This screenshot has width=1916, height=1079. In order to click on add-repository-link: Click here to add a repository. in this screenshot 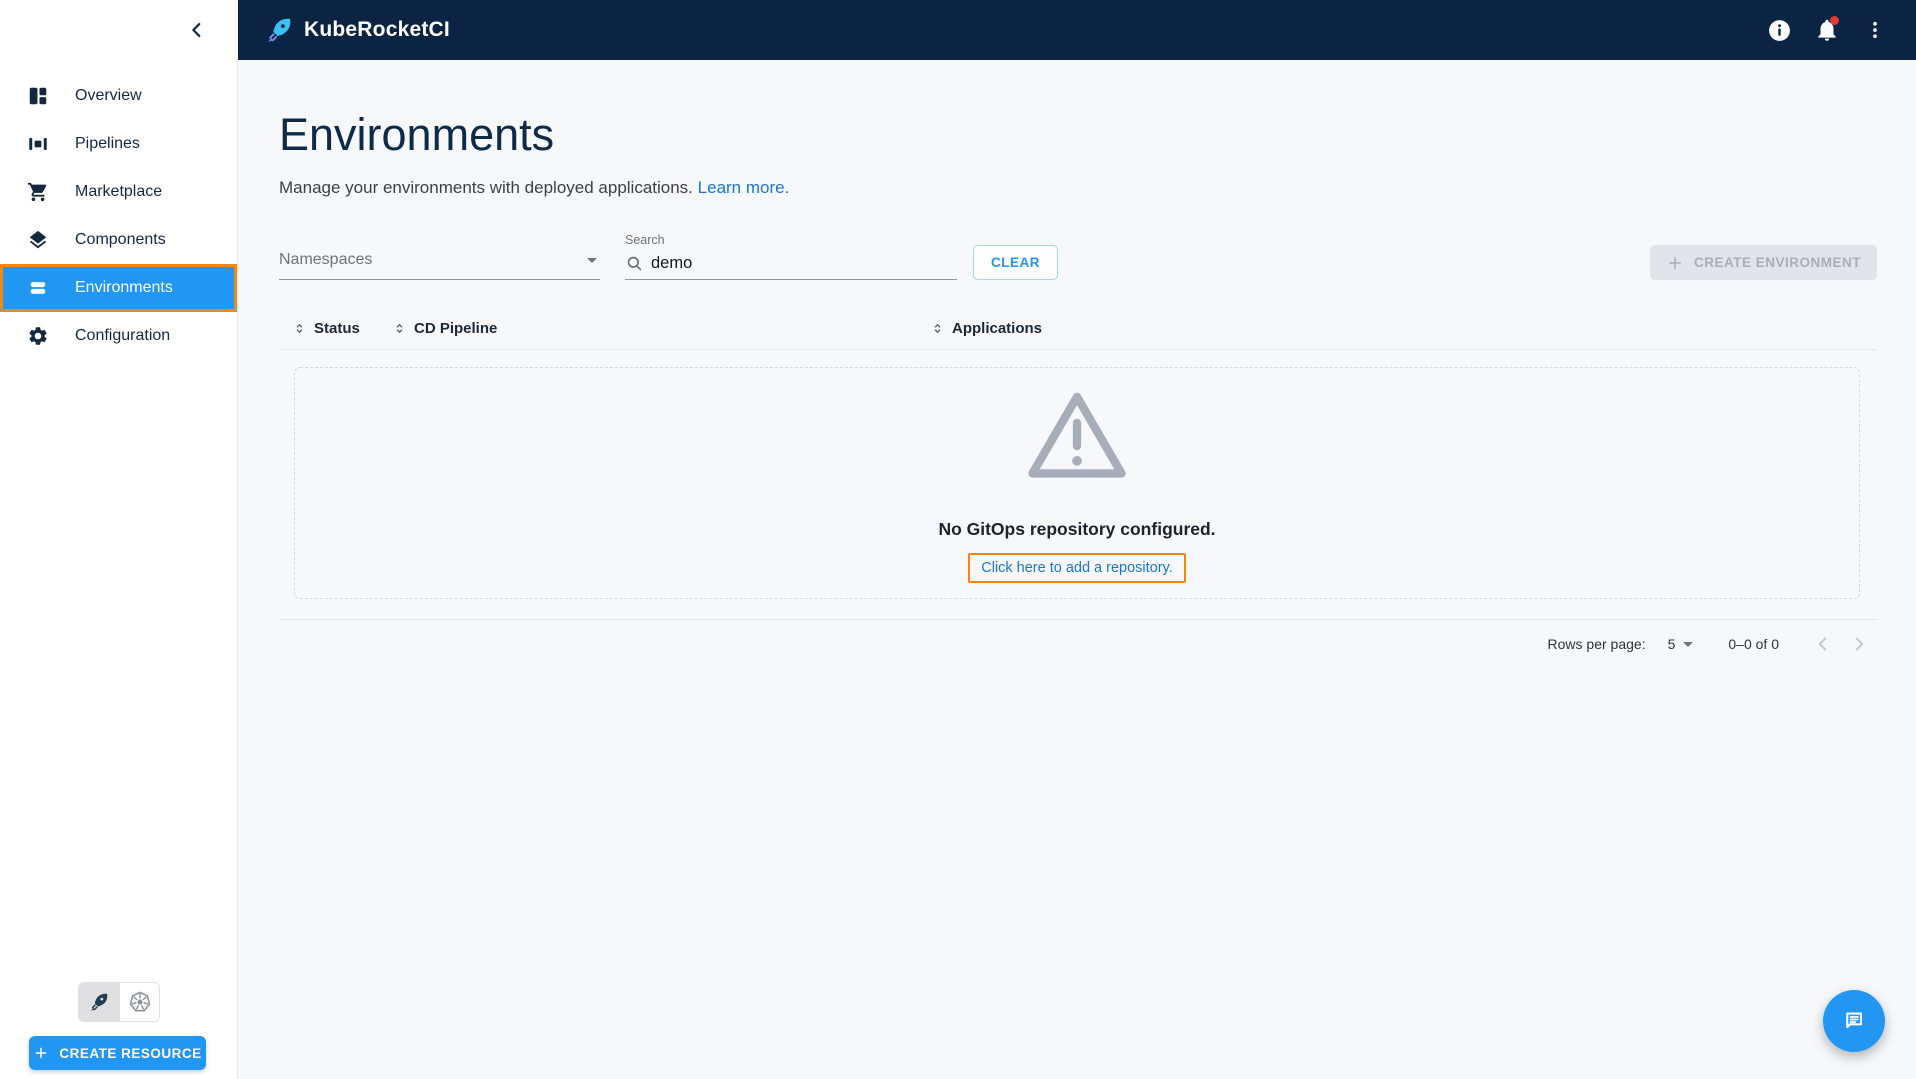, I will do `click(1077, 568)`.